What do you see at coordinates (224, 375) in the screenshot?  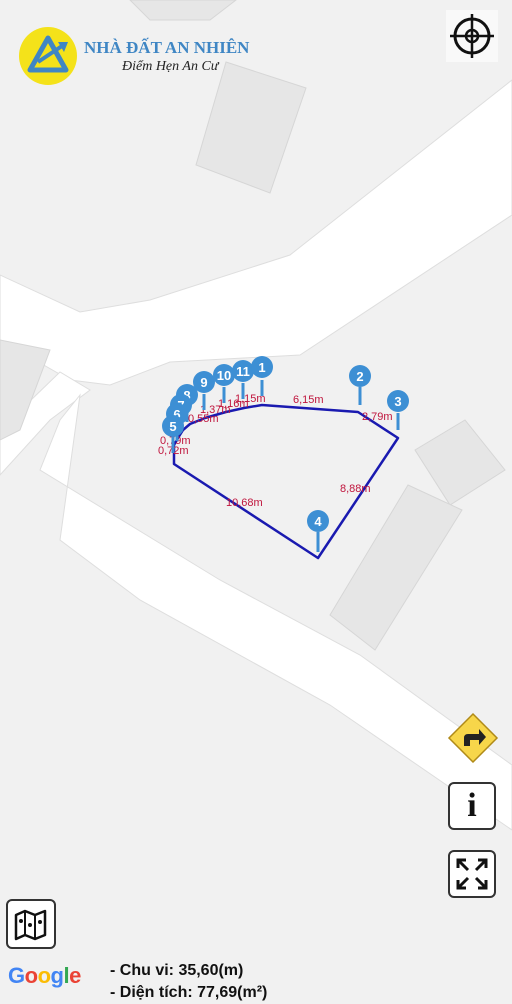 I see `svg-text: 10` at bounding box center [224, 375].